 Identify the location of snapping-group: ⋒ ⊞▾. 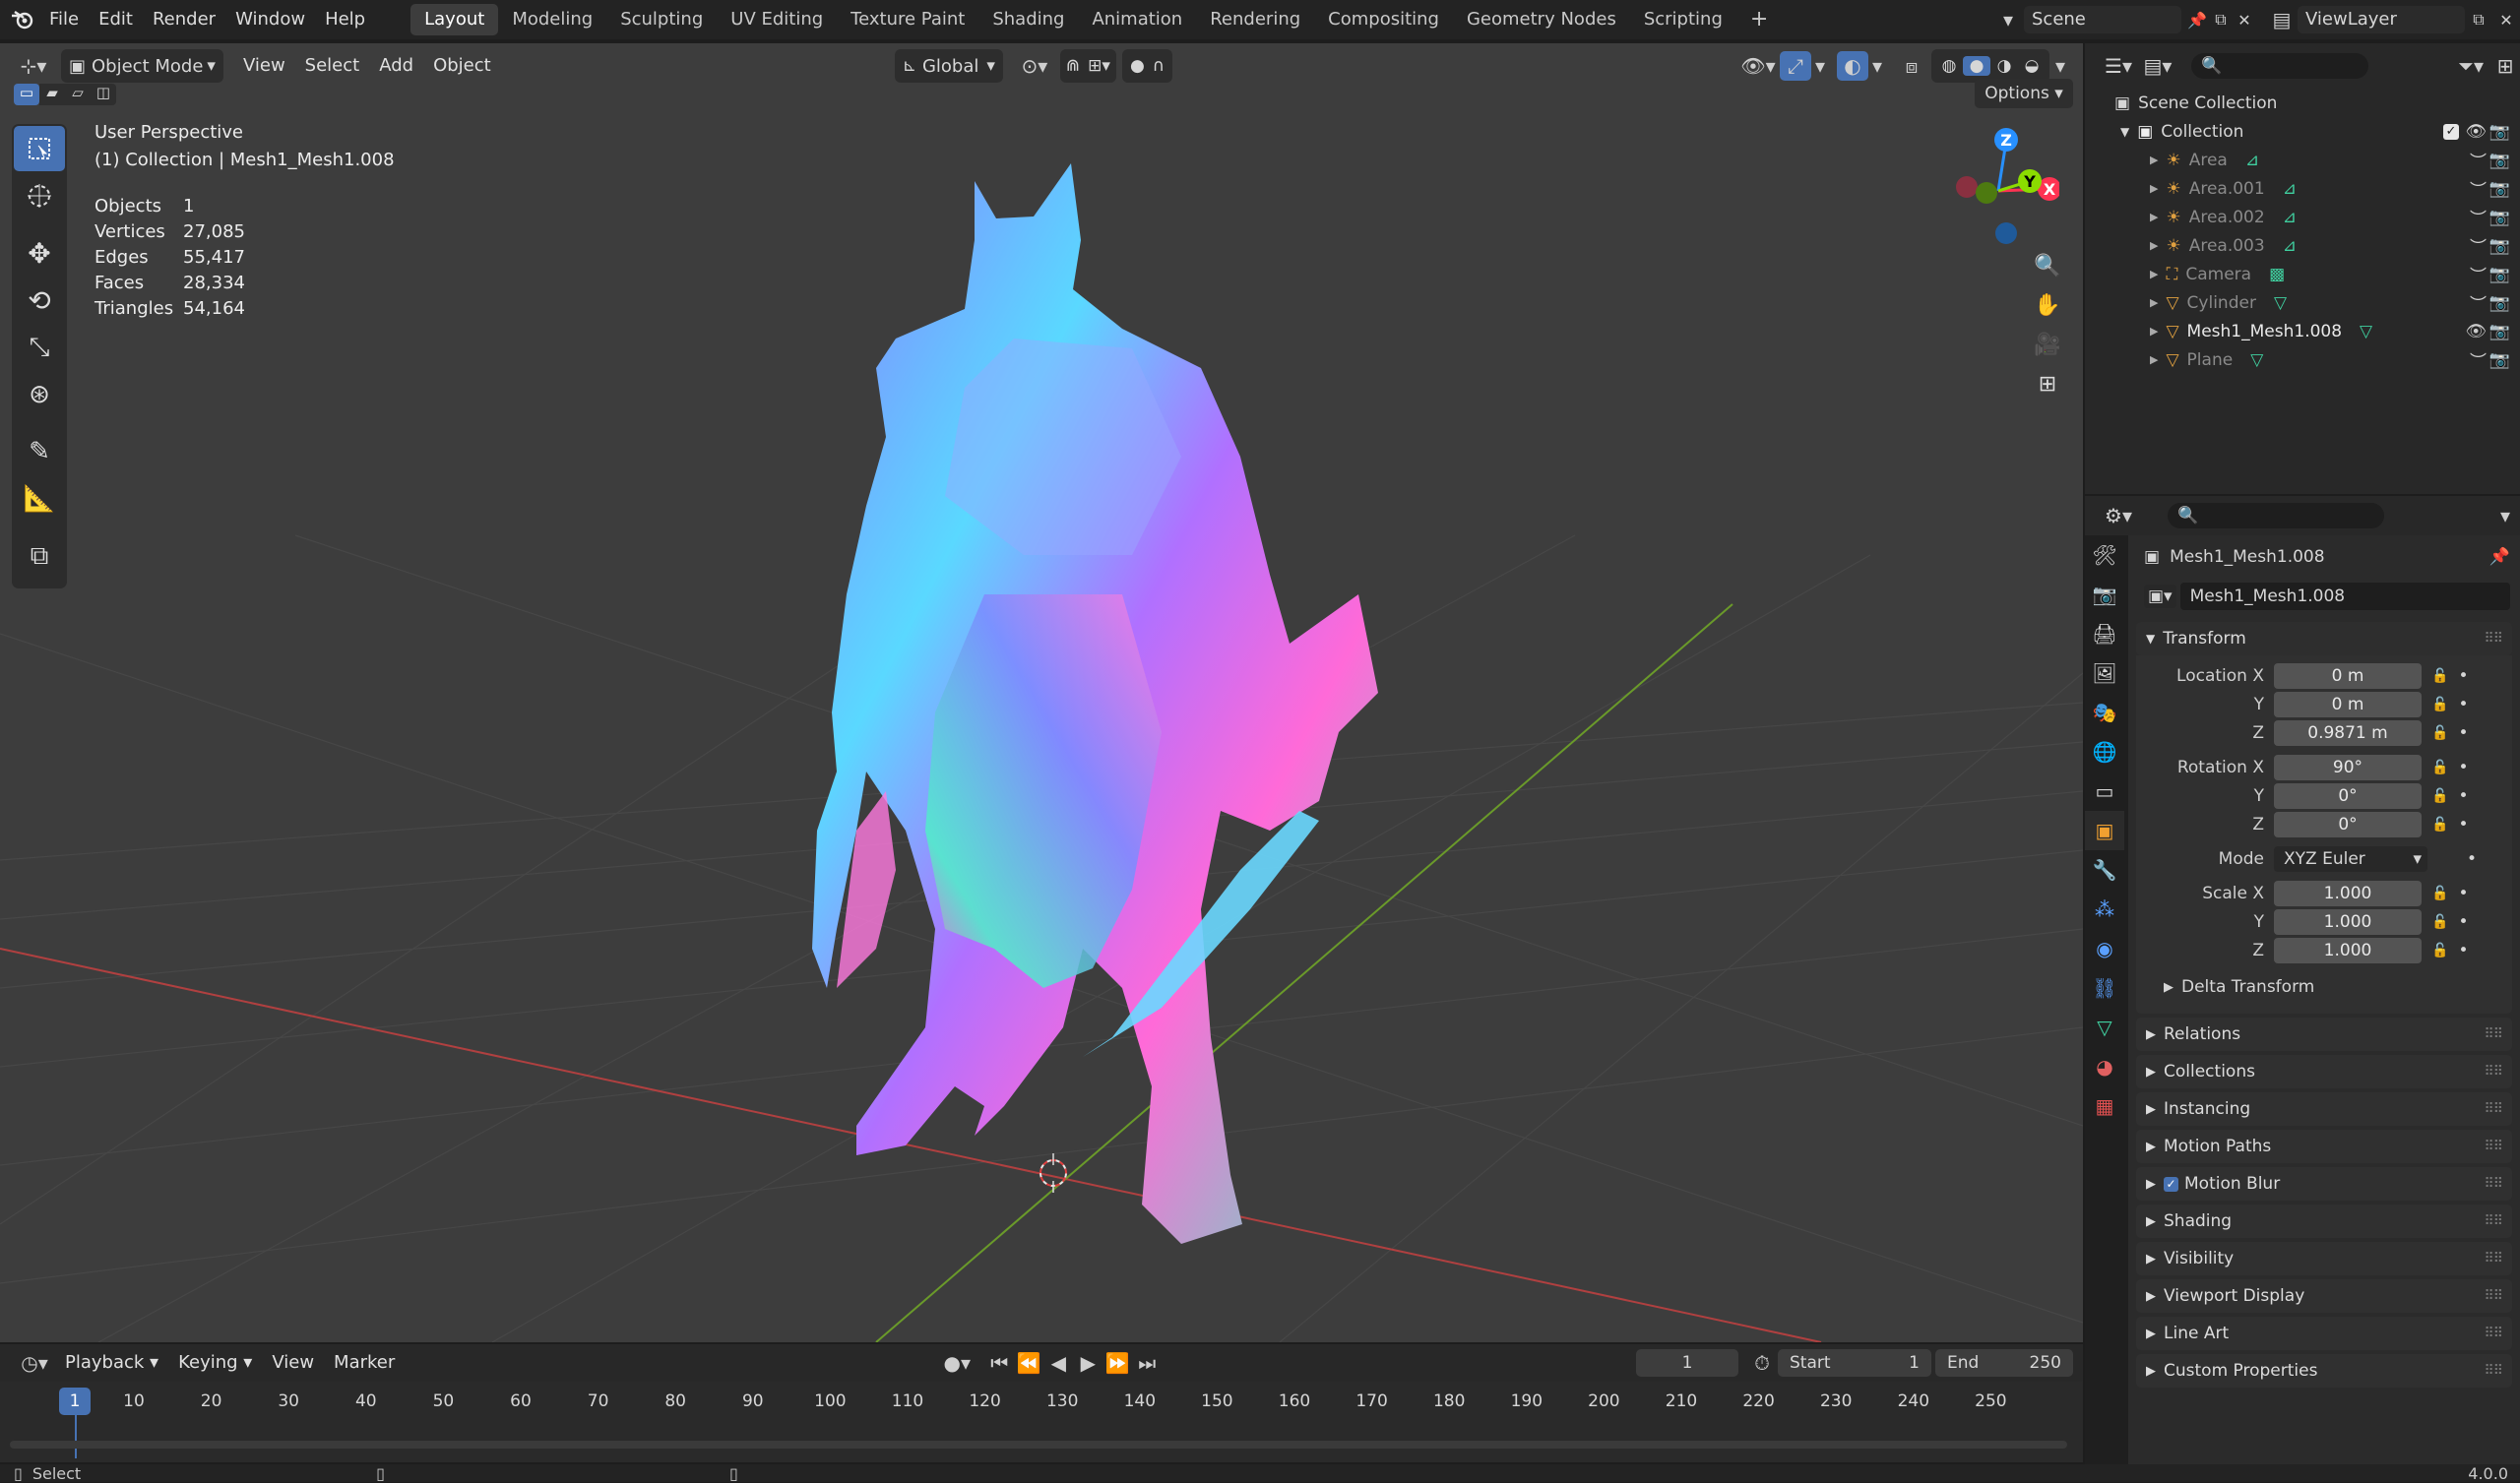
(1087, 66).